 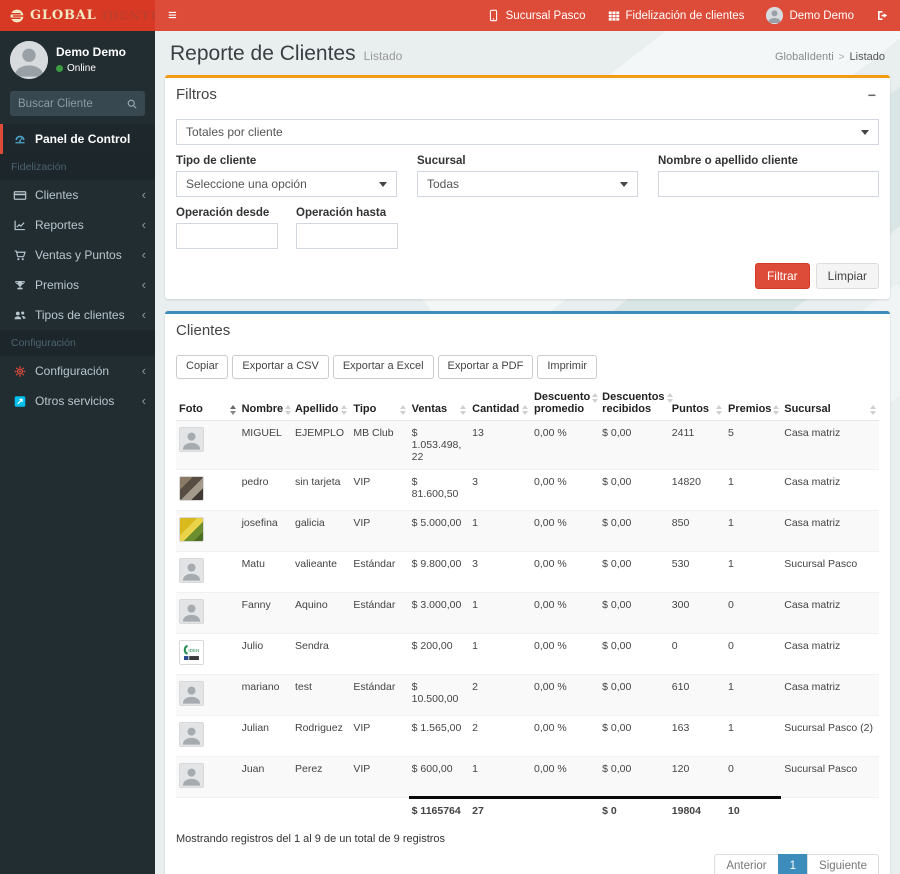 What do you see at coordinates (77, 285) in the screenshot?
I see `sidebar-item-premios: Premios ‹` at bounding box center [77, 285].